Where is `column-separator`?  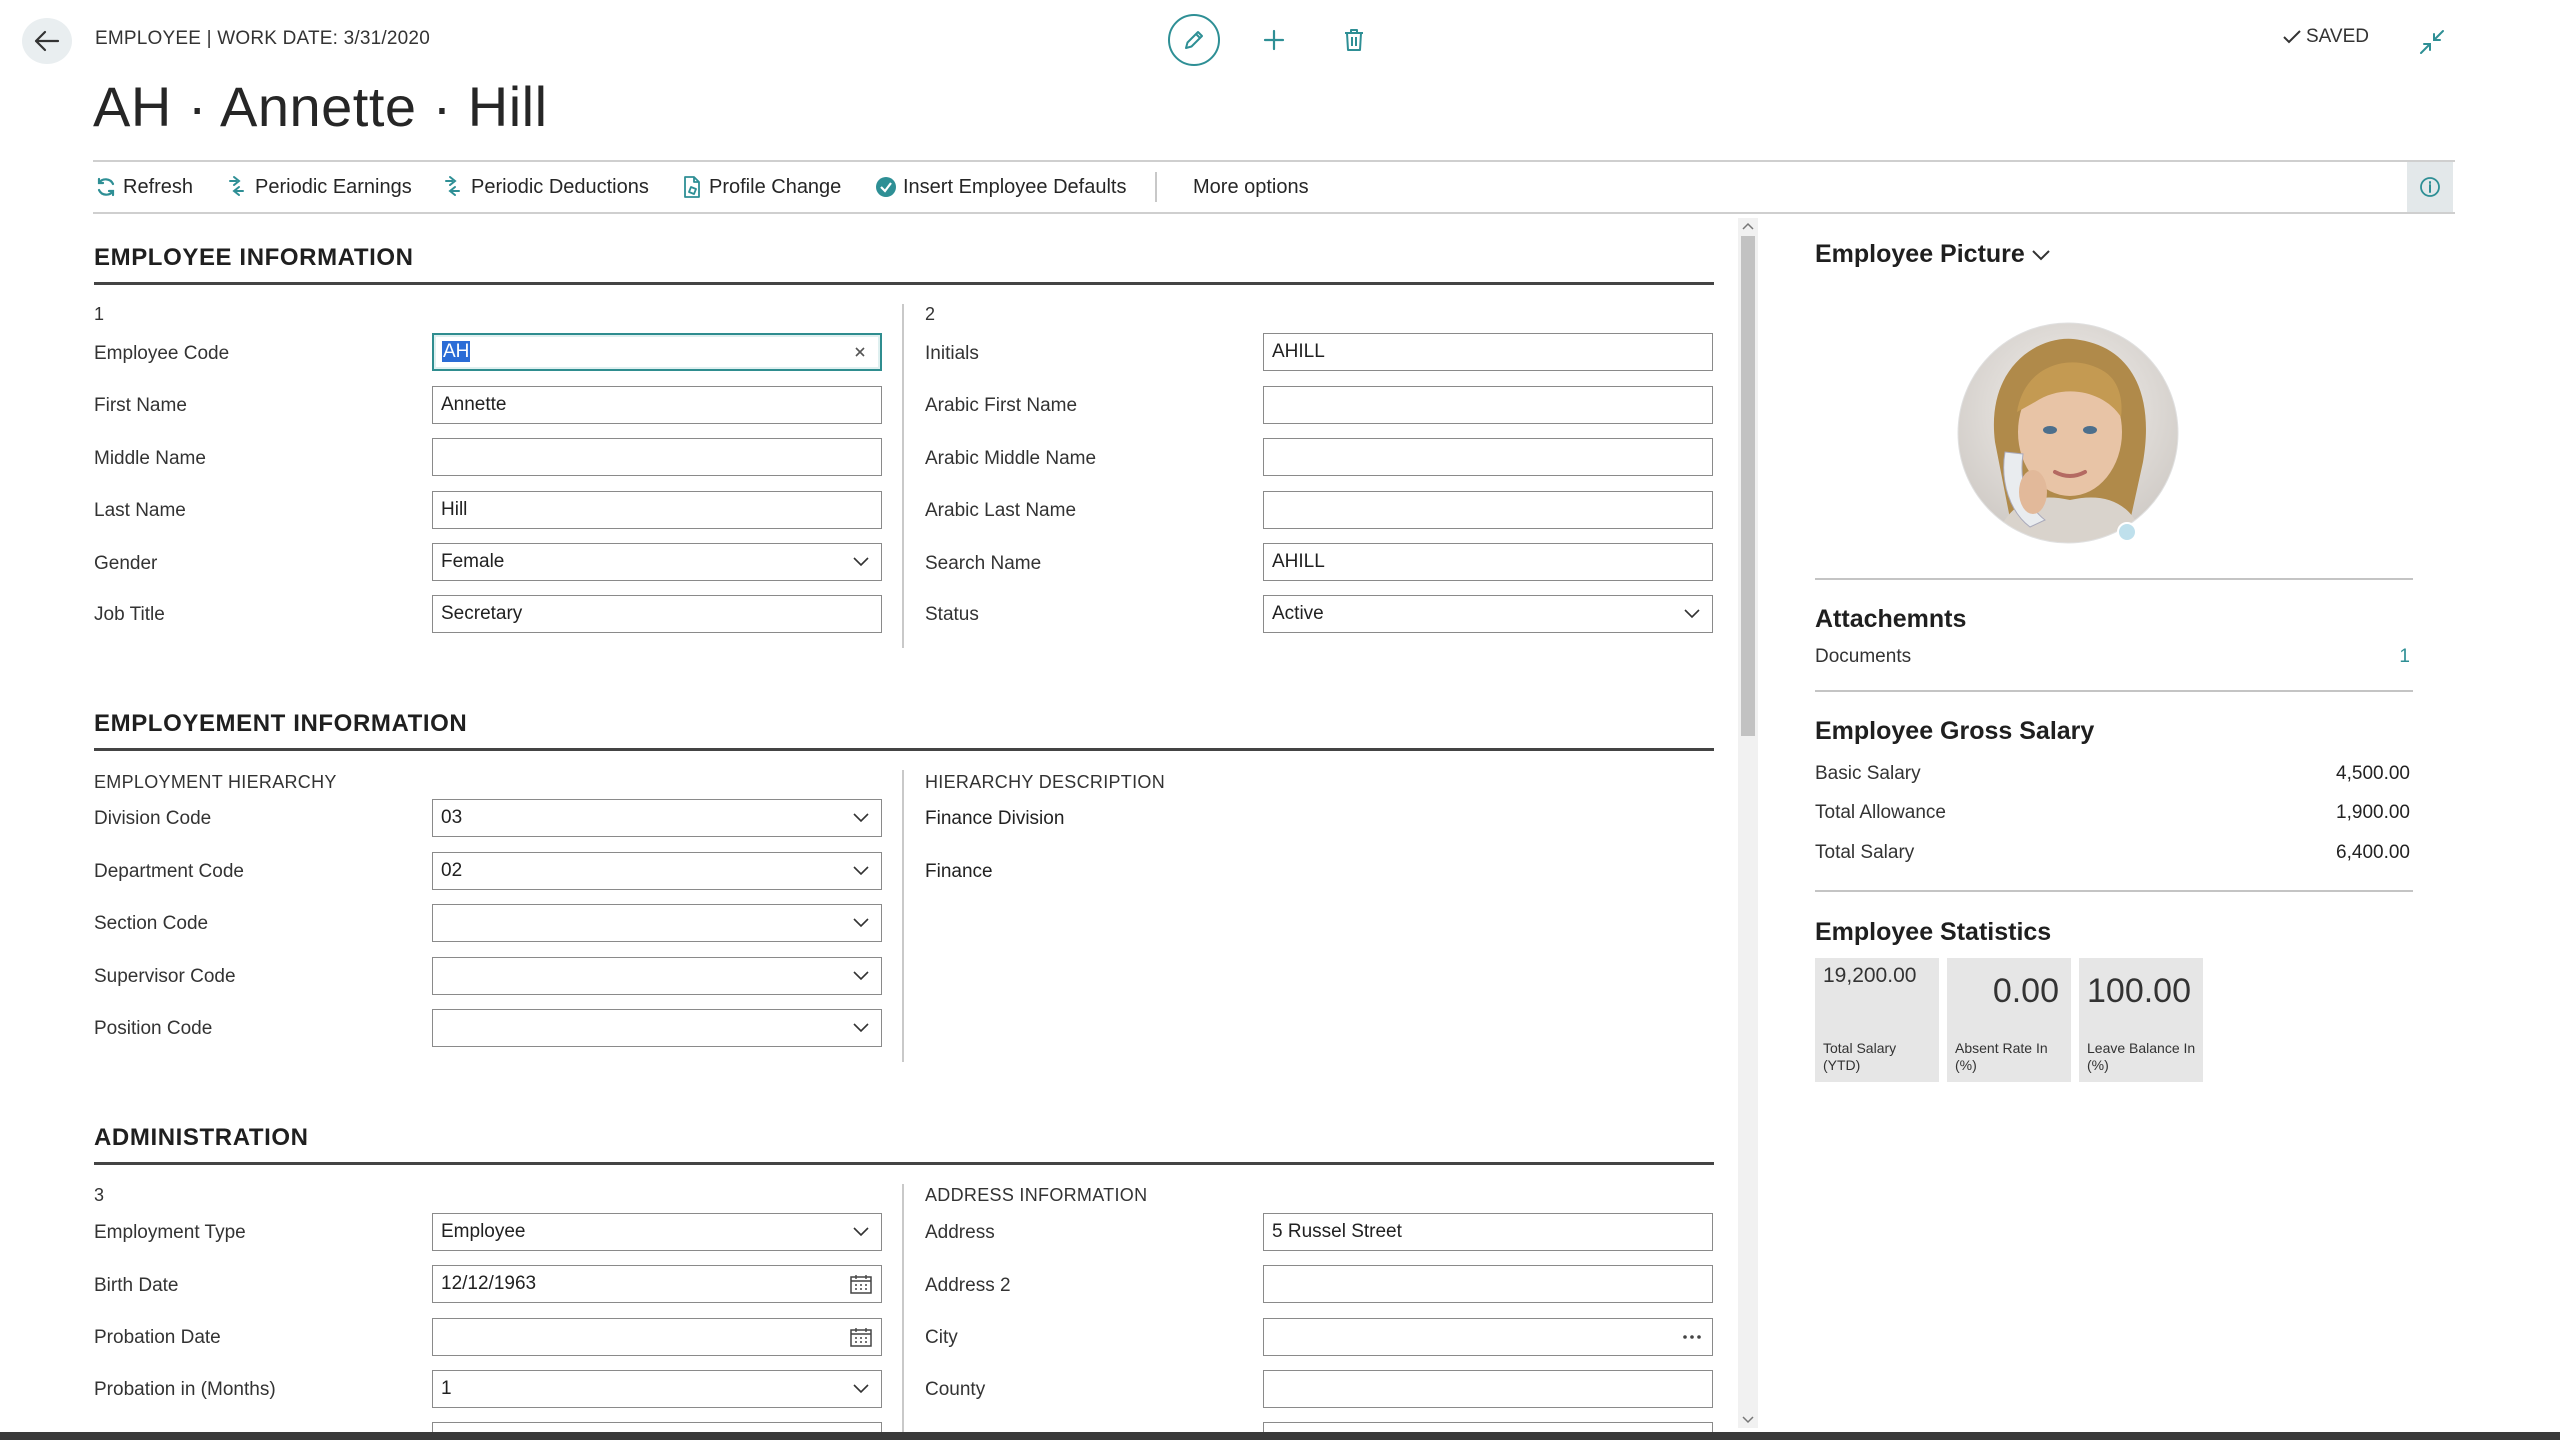 column-separator is located at coordinates (903, 916).